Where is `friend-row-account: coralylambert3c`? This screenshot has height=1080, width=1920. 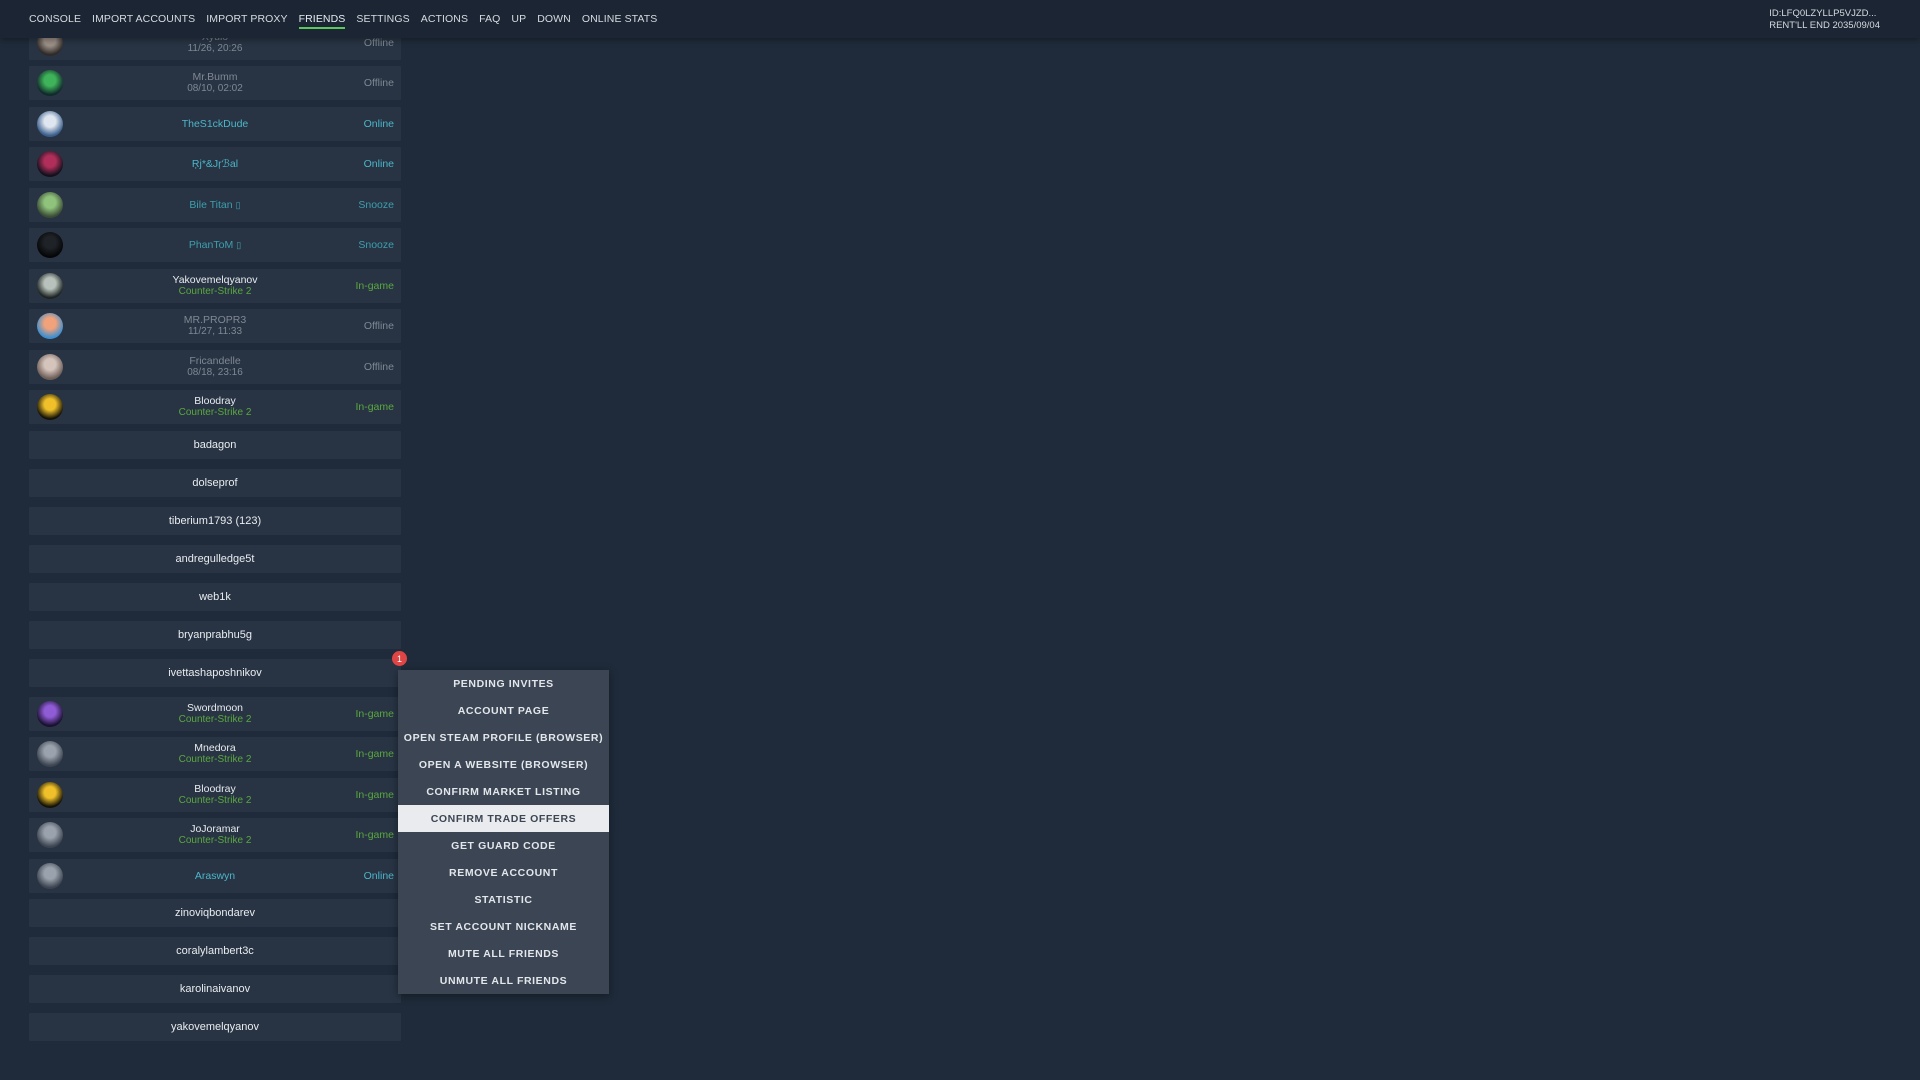
friend-row-account: coralylambert3c is located at coordinates (215, 951).